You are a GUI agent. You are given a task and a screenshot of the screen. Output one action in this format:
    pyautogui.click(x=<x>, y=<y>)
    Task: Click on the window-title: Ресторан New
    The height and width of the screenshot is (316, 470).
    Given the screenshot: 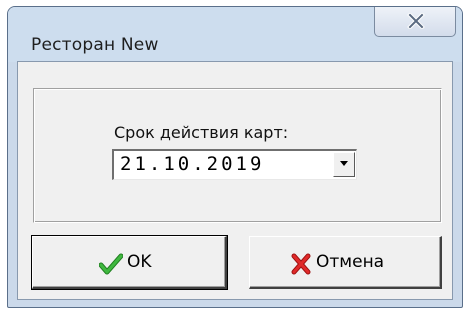 What is the action you would take?
    pyautogui.click(x=95, y=45)
    